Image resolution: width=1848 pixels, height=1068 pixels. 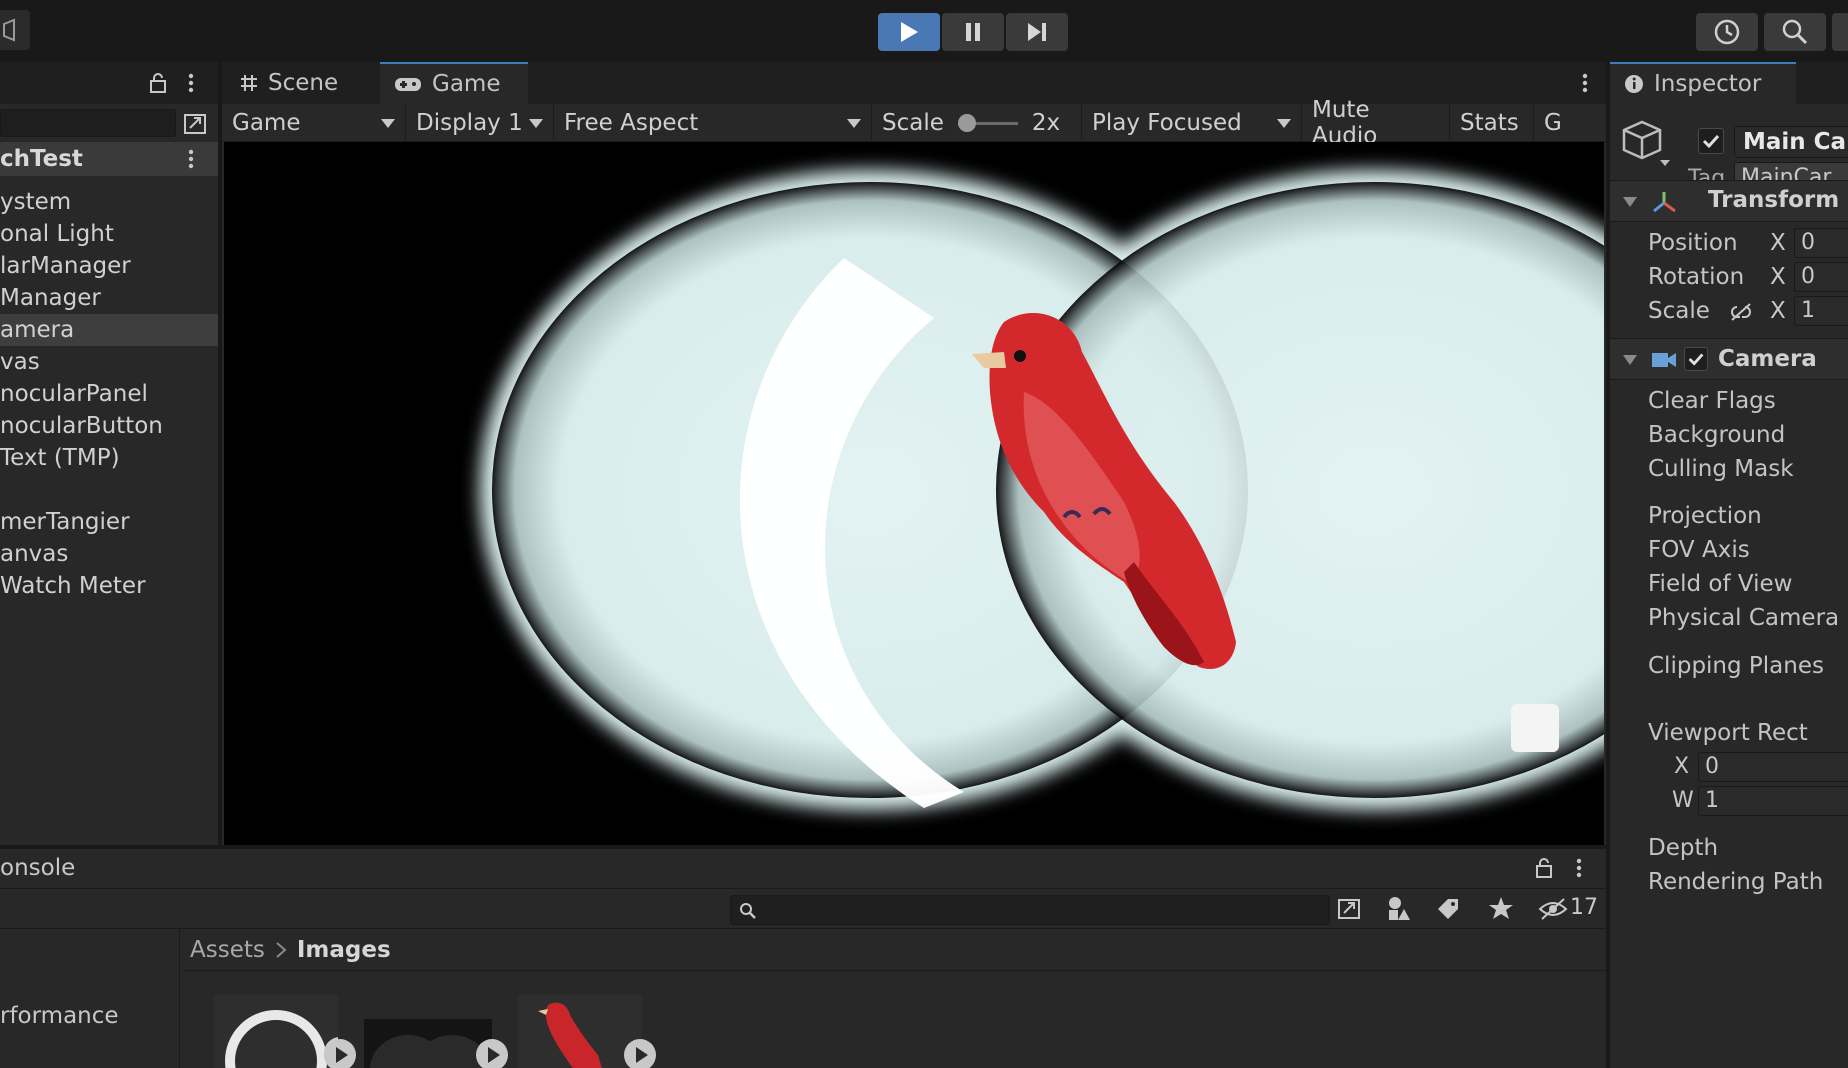 What do you see at coordinates (109, 458) in the screenshot?
I see `hierarchy-item: Text (TMP)` at bounding box center [109, 458].